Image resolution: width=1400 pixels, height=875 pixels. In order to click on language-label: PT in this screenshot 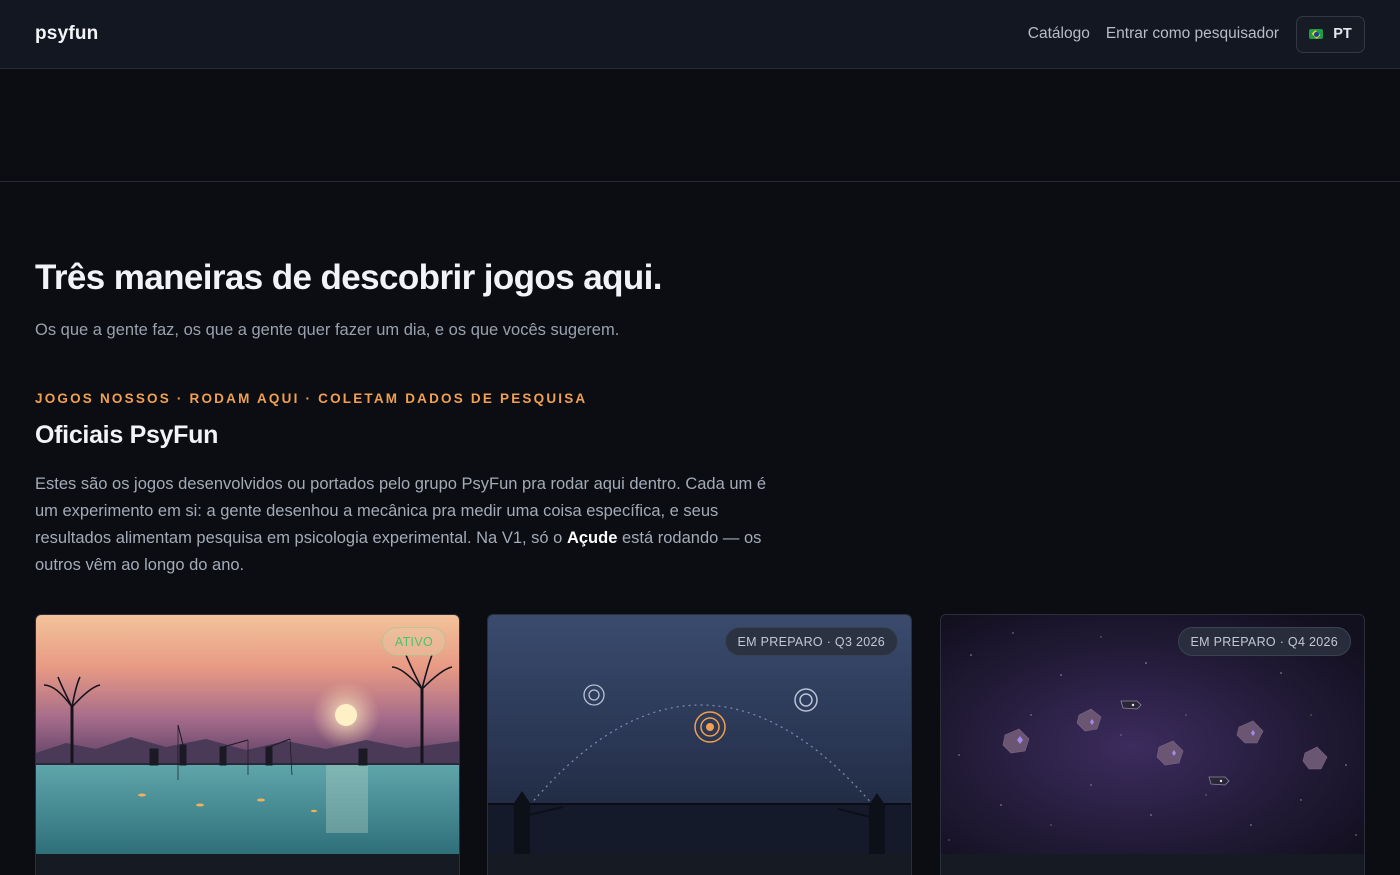, I will do `click(1342, 34)`.